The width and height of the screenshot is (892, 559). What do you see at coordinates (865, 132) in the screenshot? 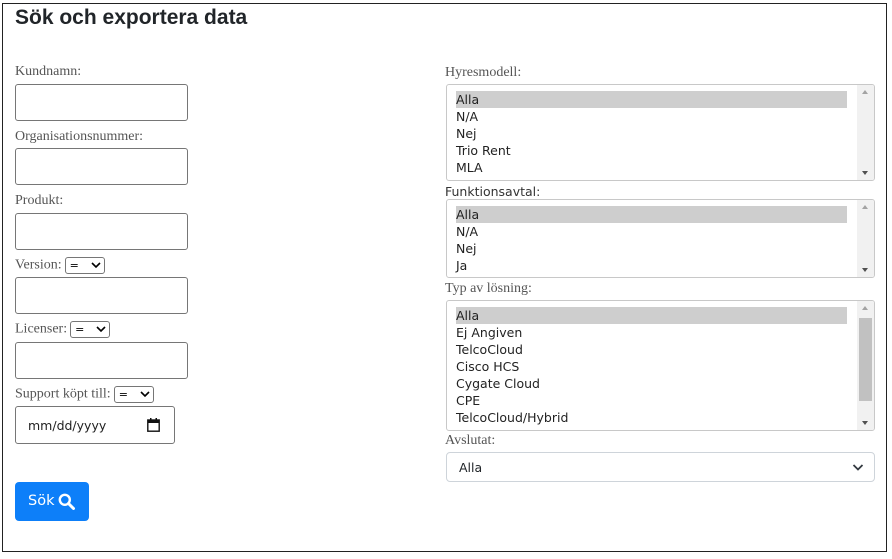
I see `hyresmodell-scrollbar` at bounding box center [865, 132].